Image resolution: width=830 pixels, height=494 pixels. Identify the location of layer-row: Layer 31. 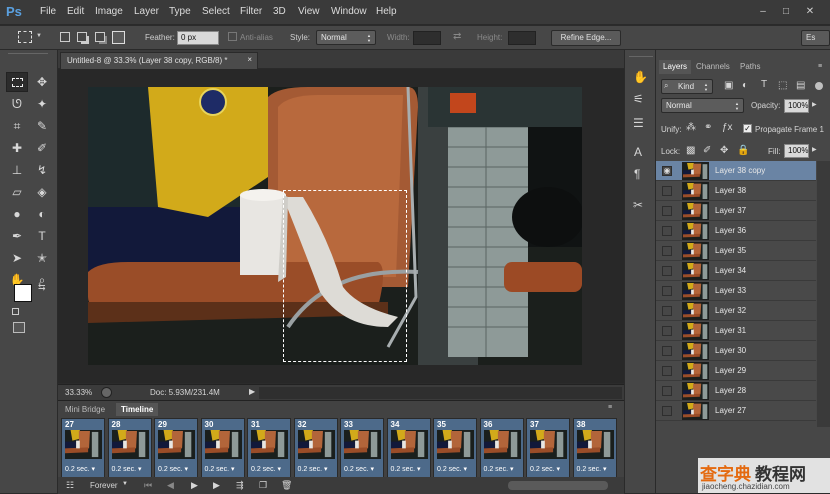
(736, 331).